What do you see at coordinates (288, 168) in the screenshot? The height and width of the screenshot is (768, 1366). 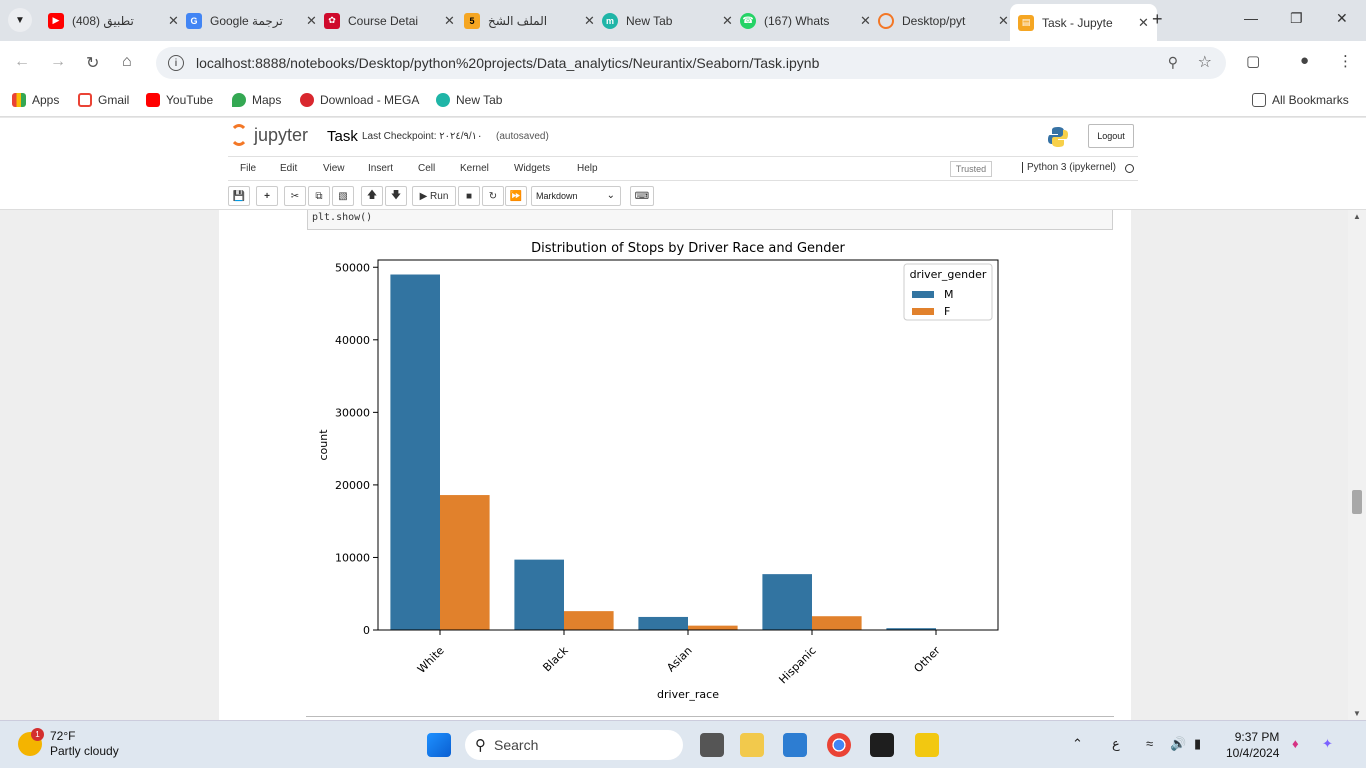 I see `menu-edit: Edit` at bounding box center [288, 168].